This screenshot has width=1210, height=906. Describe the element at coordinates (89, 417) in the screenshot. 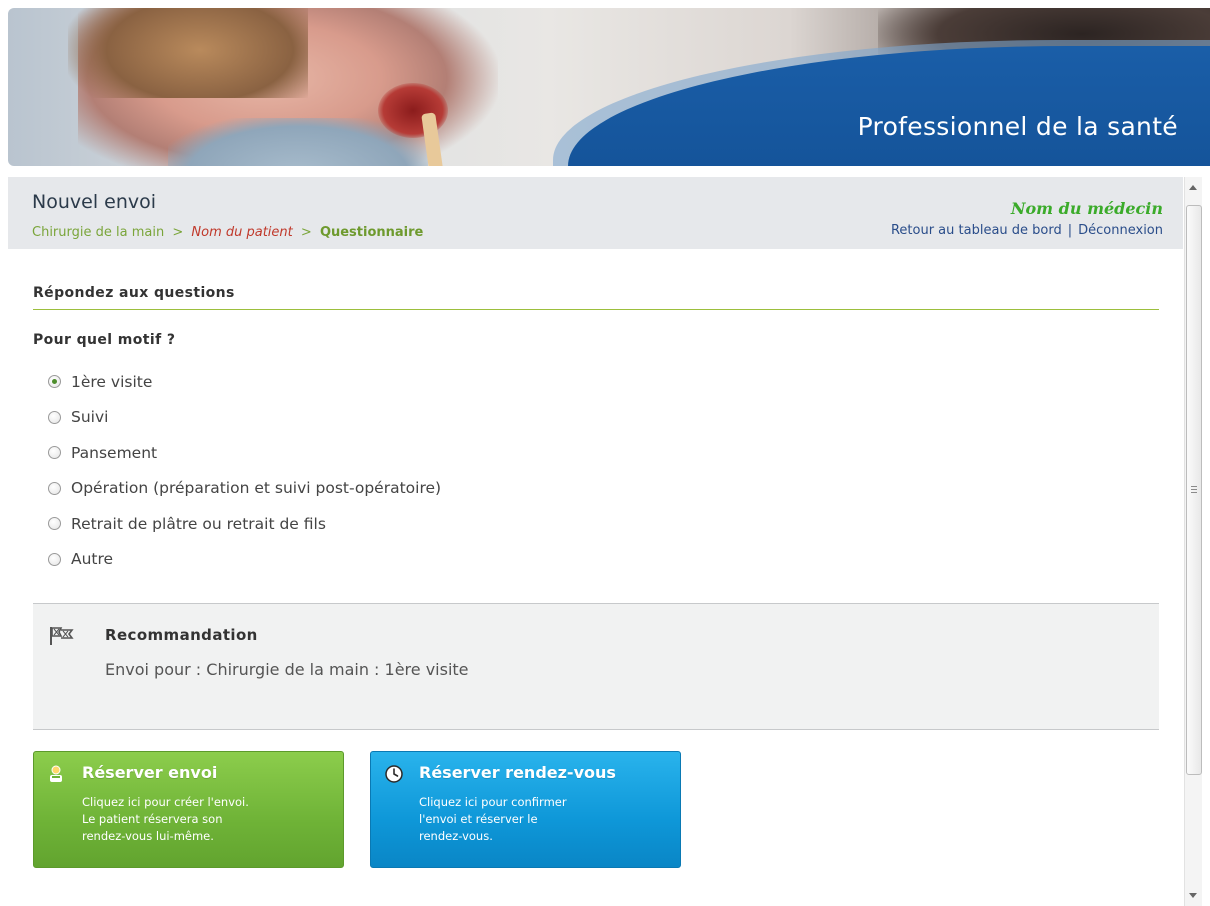

I see `option-label: Suivi` at that location.